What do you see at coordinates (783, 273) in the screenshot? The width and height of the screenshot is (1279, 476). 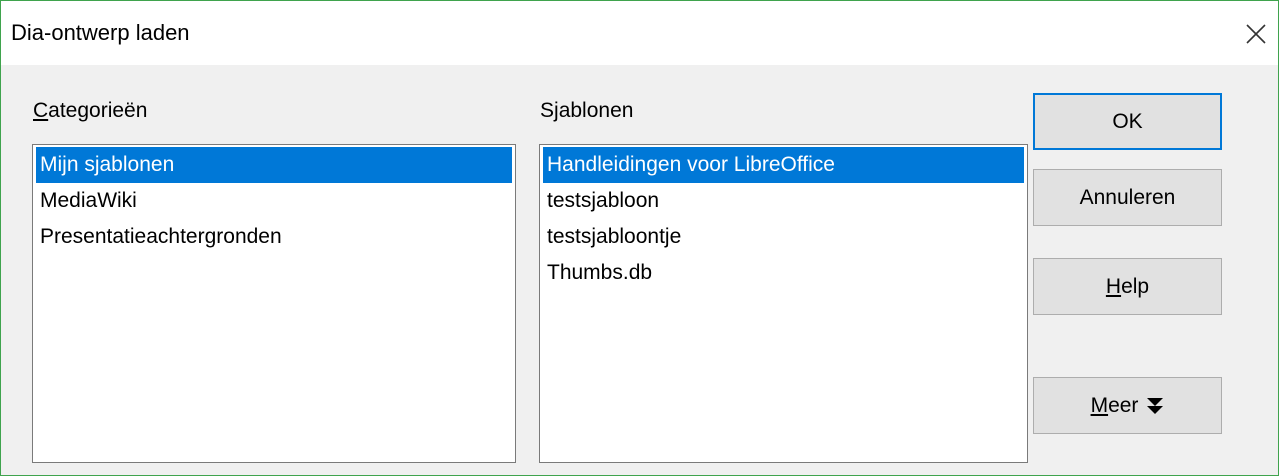 I see `template-item-thumbs-db: Thumbs.db` at bounding box center [783, 273].